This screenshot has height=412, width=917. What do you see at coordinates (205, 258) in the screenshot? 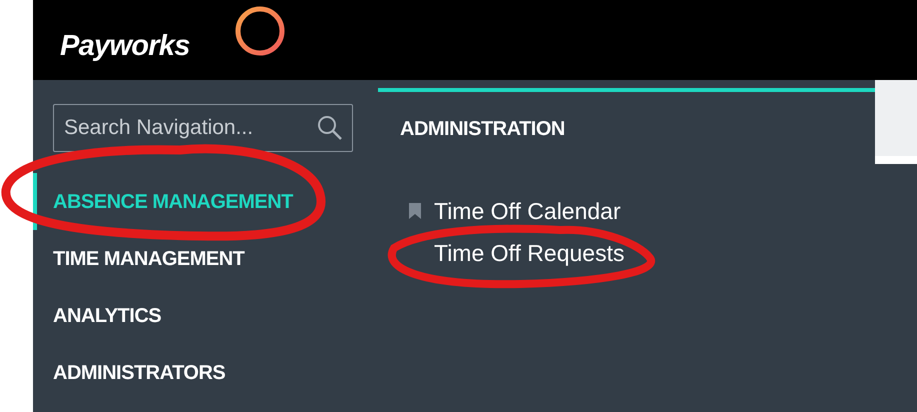
I see `nav-item: TIME MANAGEMENT` at bounding box center [205, 258].